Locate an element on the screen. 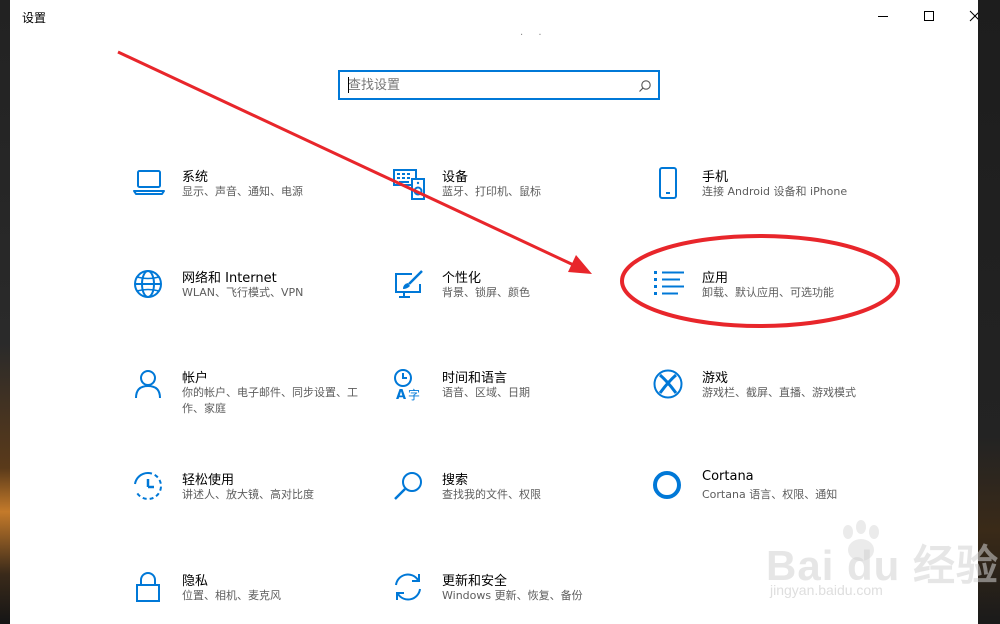 Image resolution: width=1000 pixels, height=624 pixels. watermark: Bai du 经验 jingyan.baidu.com is located at coordinates (878, 565).